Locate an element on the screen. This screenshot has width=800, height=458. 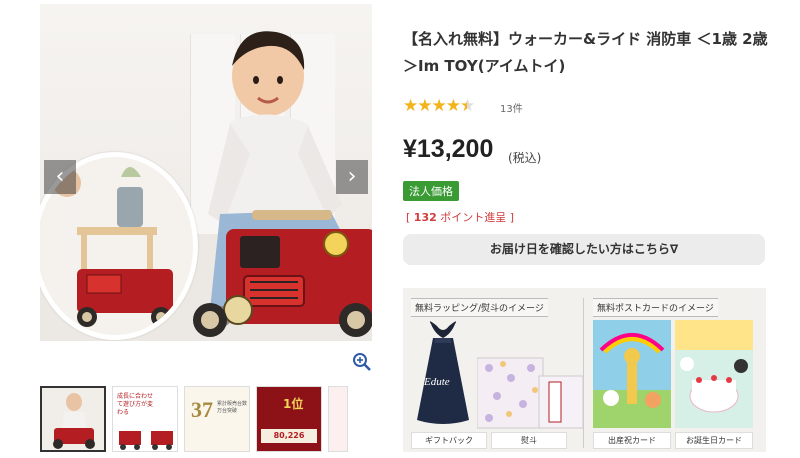
noshi-caption: 熨斗 is located at coordinates (529, 440).